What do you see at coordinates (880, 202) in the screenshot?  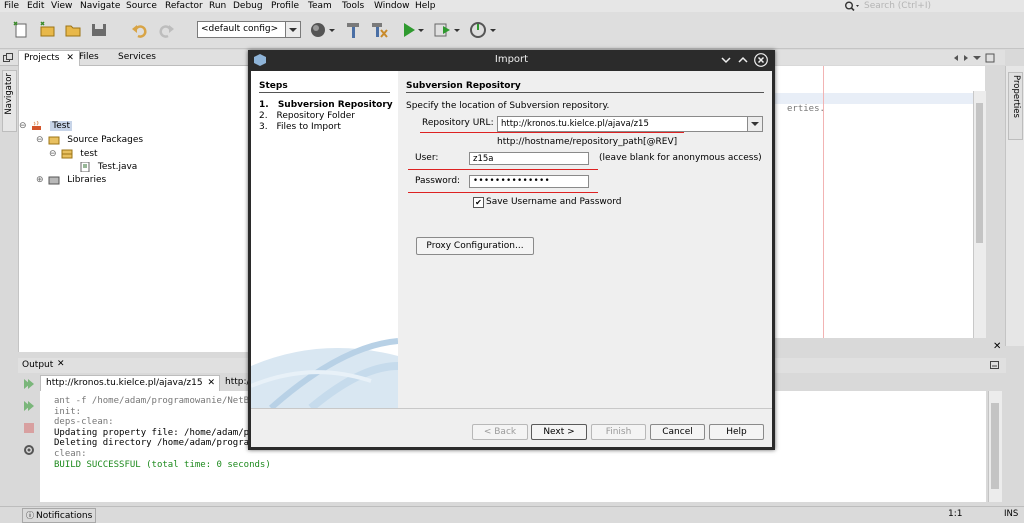 I see `editor-area: erties.` at bounding box center [880, 202].